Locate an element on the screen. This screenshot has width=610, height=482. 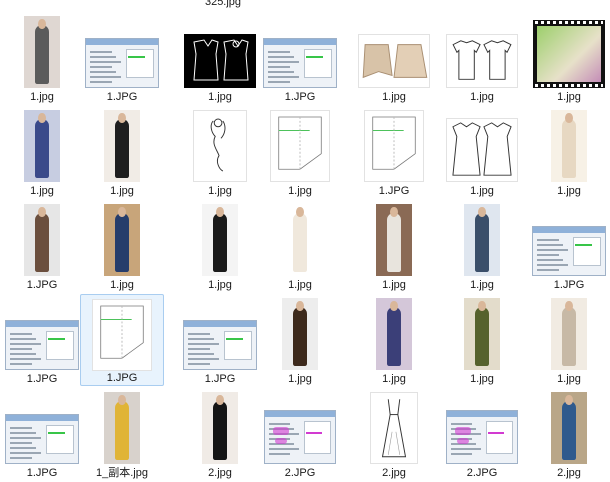
file-name-label: 1_副本.jpg is located at coordinates (122, 473).